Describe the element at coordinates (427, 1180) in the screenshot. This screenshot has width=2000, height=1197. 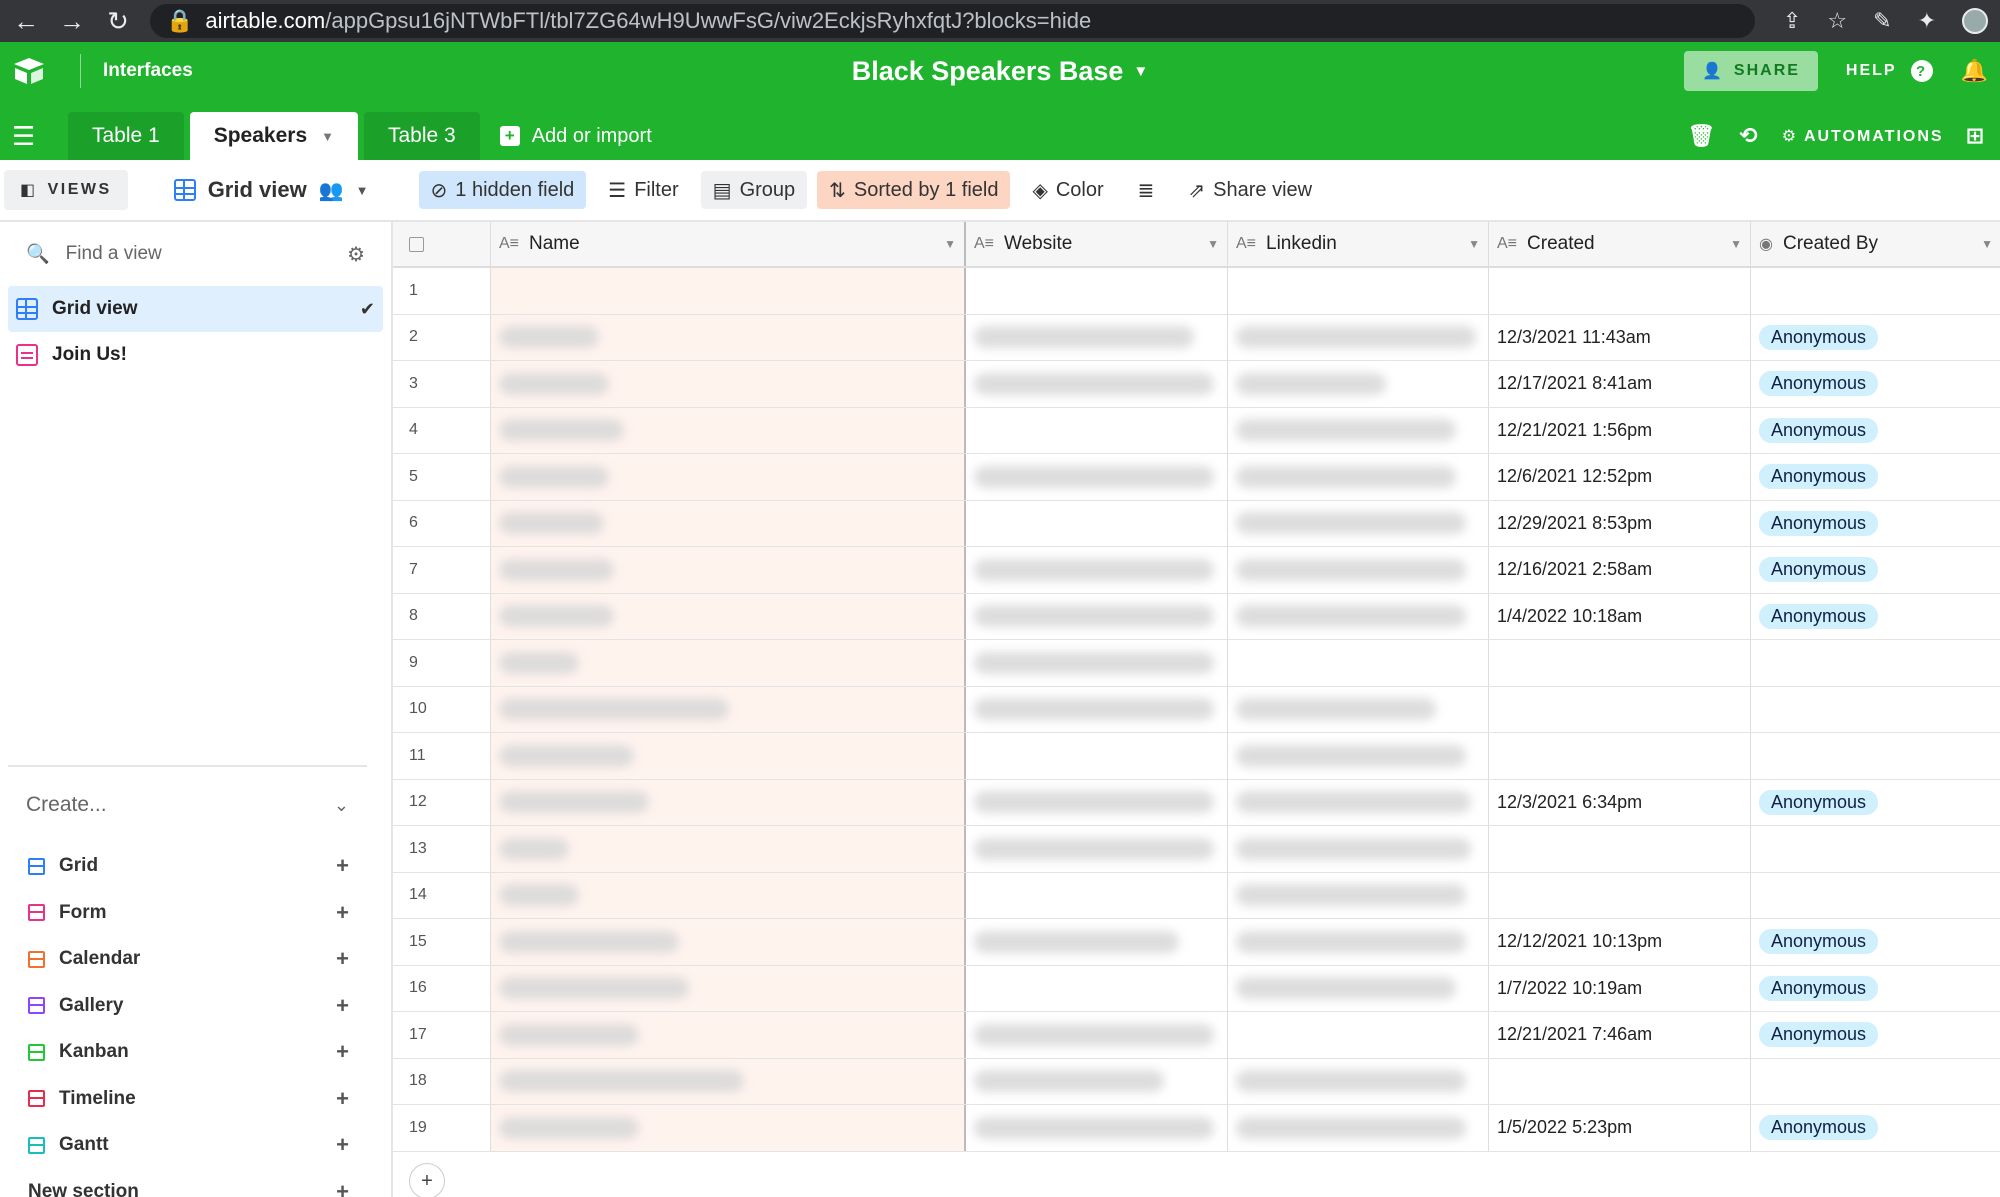
I see `add-record-button: +` at that location.